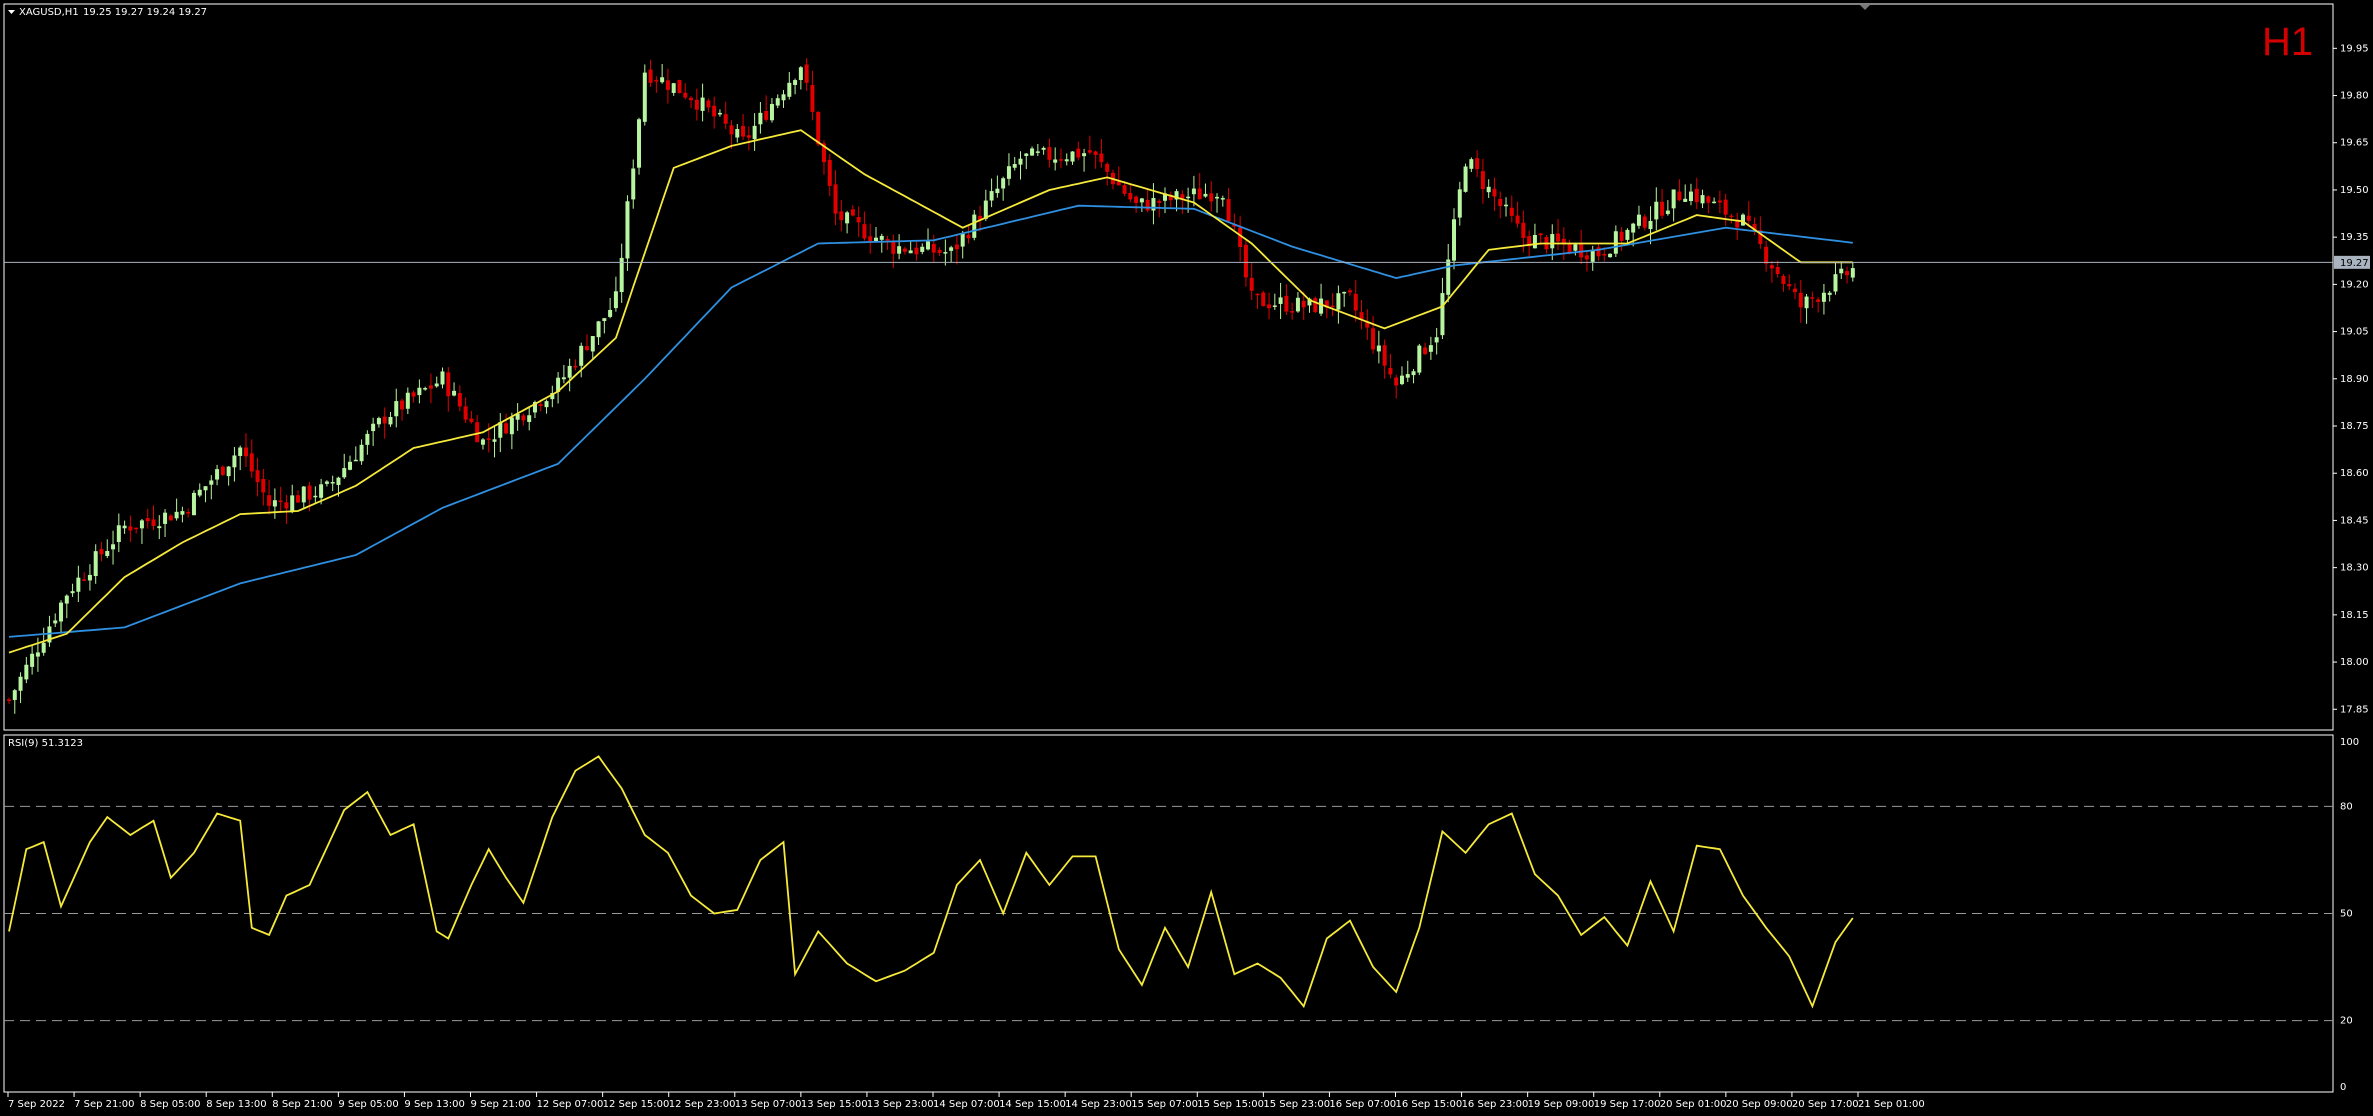 This screenshot has height=1116, width=2373. Describe the element at coordinates (636, 1104) in the screenshot. I see `time-tick-label: 12 Sep 15:00` at that location.